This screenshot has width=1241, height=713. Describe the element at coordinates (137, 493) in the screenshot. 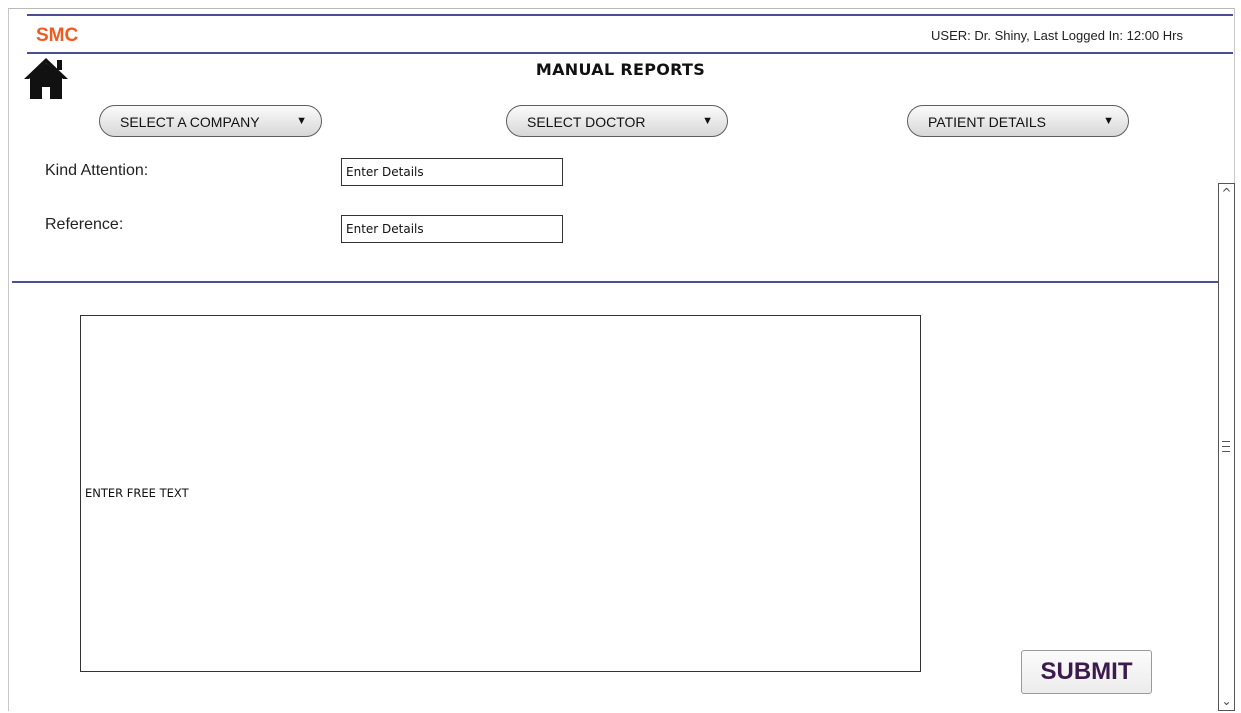

I see `free-text-placeholder: ENTER FREE TEXT` at that location.